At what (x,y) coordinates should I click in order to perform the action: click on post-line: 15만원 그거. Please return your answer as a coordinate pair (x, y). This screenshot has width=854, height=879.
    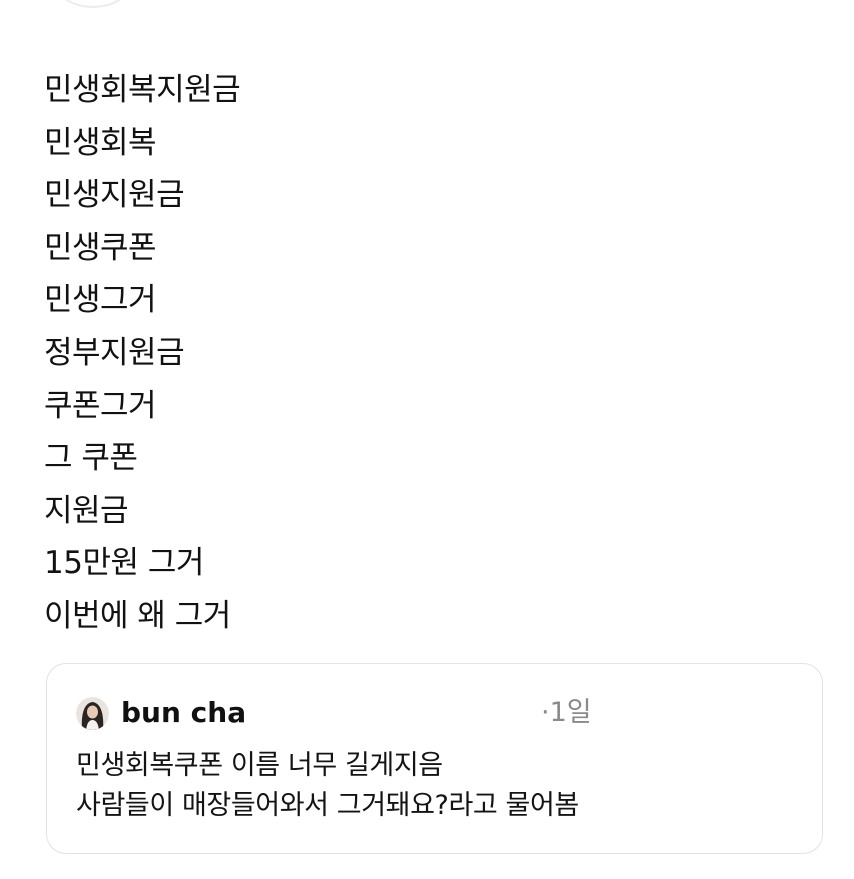
    Looking at the image, I should click on (124, 563).